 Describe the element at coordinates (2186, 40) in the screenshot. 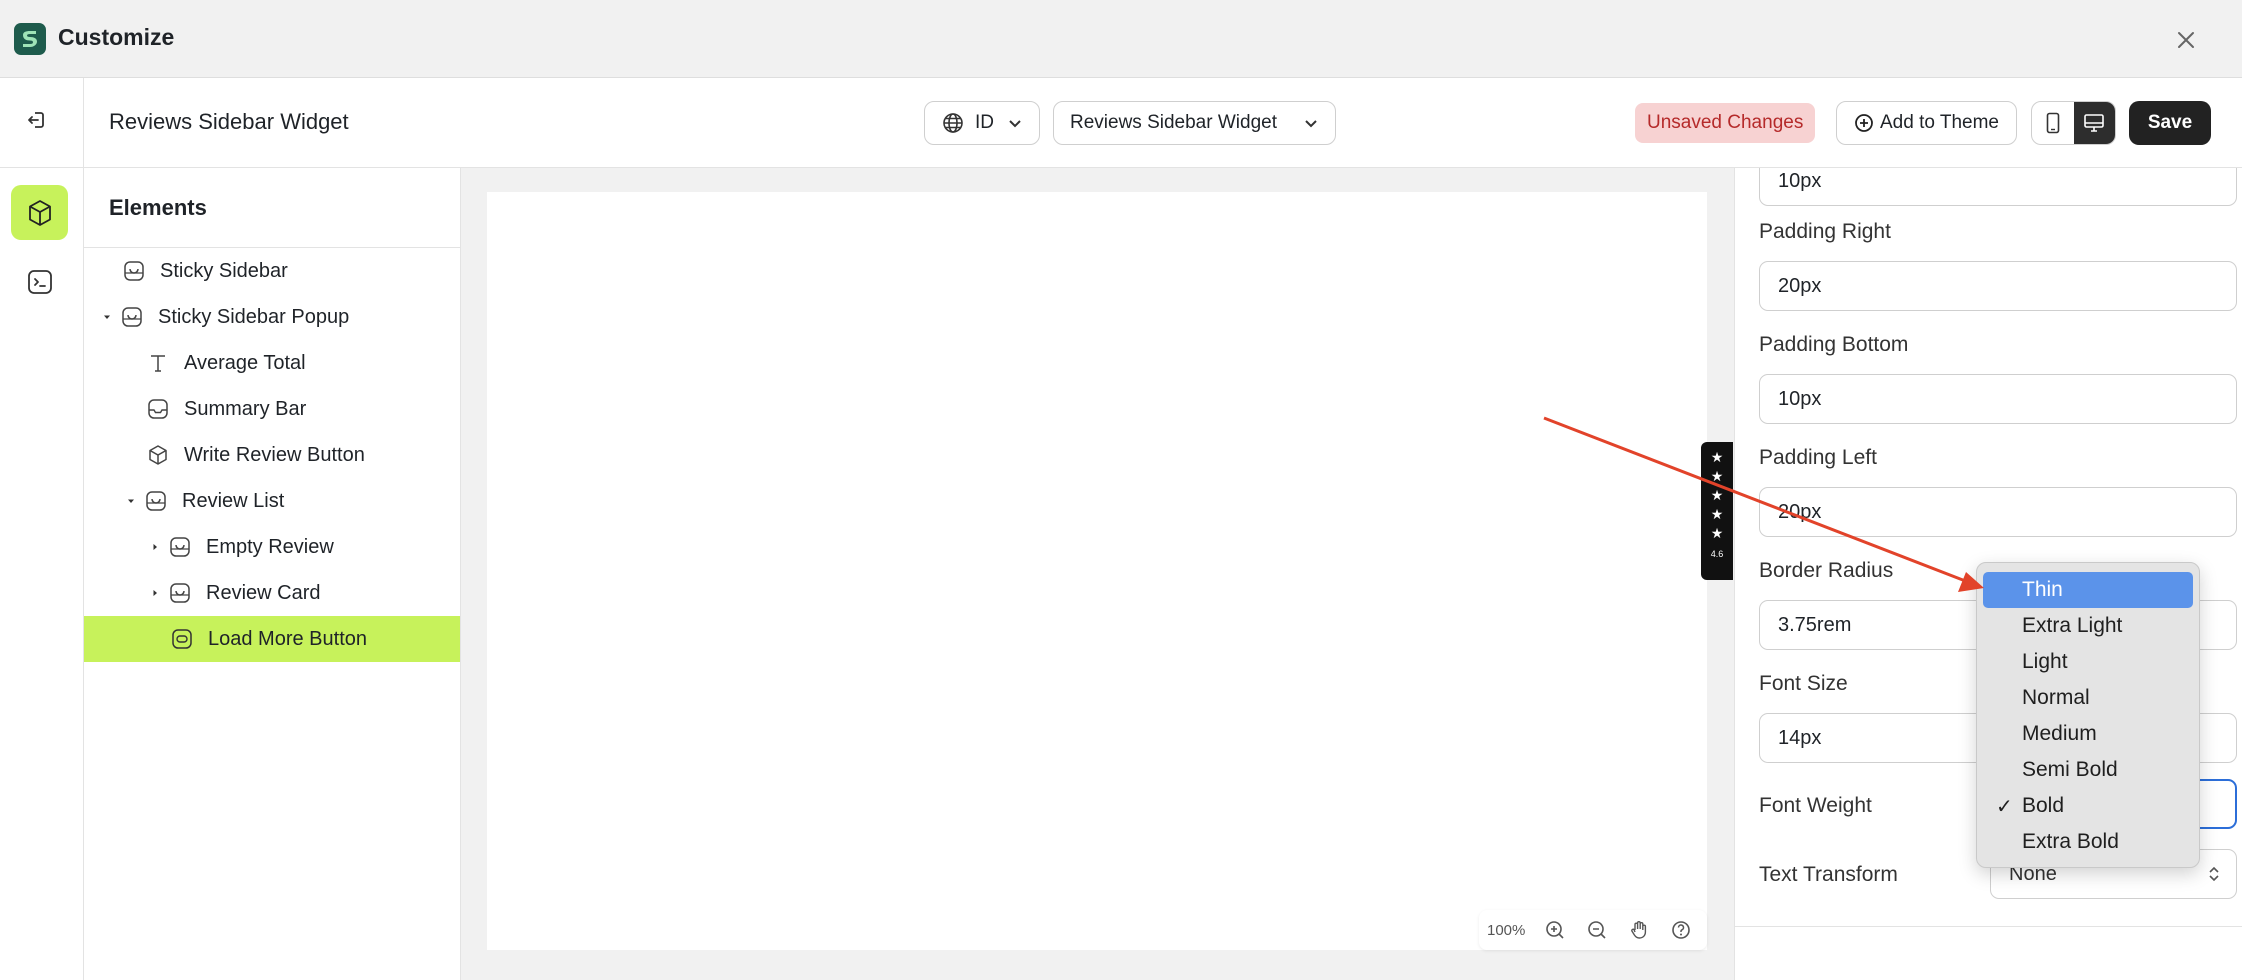

I see `close-icon` at that location.